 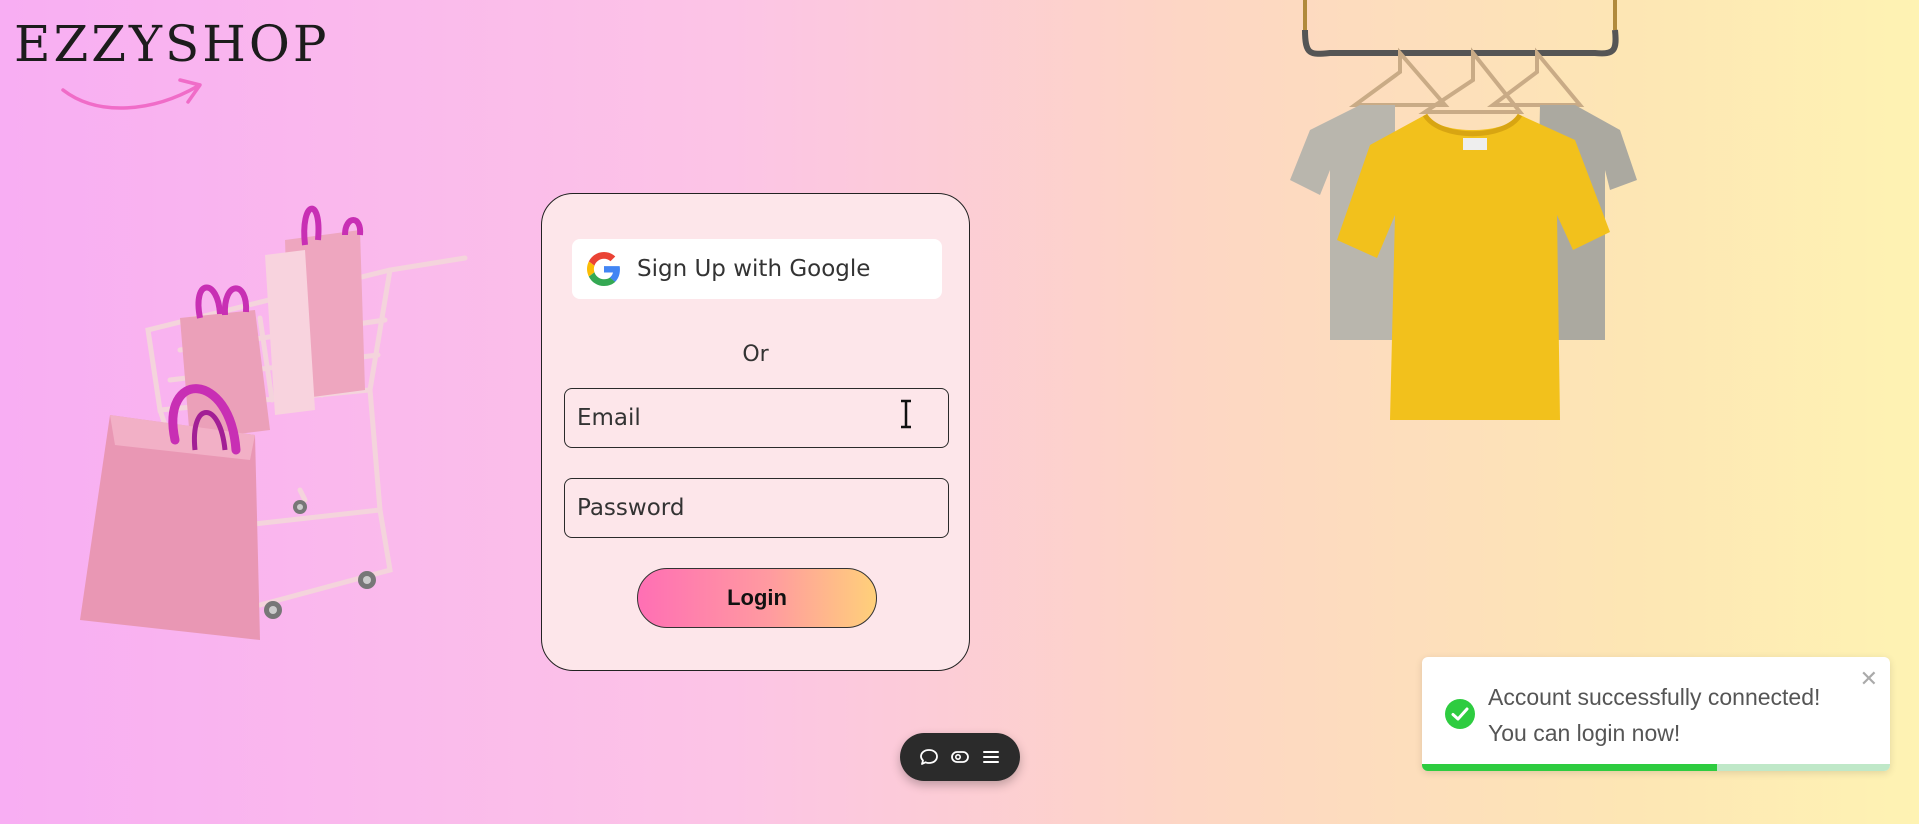 What do you see at coordinates (131, 94) in the screenshot?
I see `logo-arrow-icon` at bounding box center [131, 94].